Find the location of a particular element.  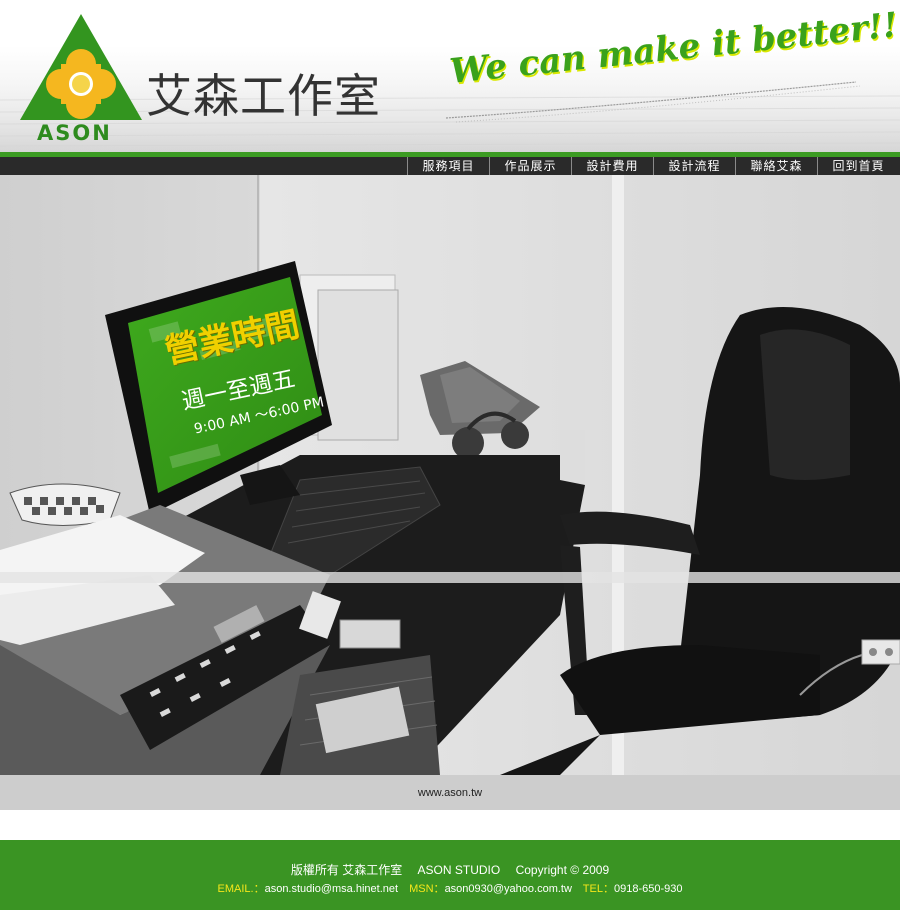

footer-copyright-line: 版權所有 艾森工作室 ASON STUDIO Copyright © 2009 is located at coordinates (450, 869).